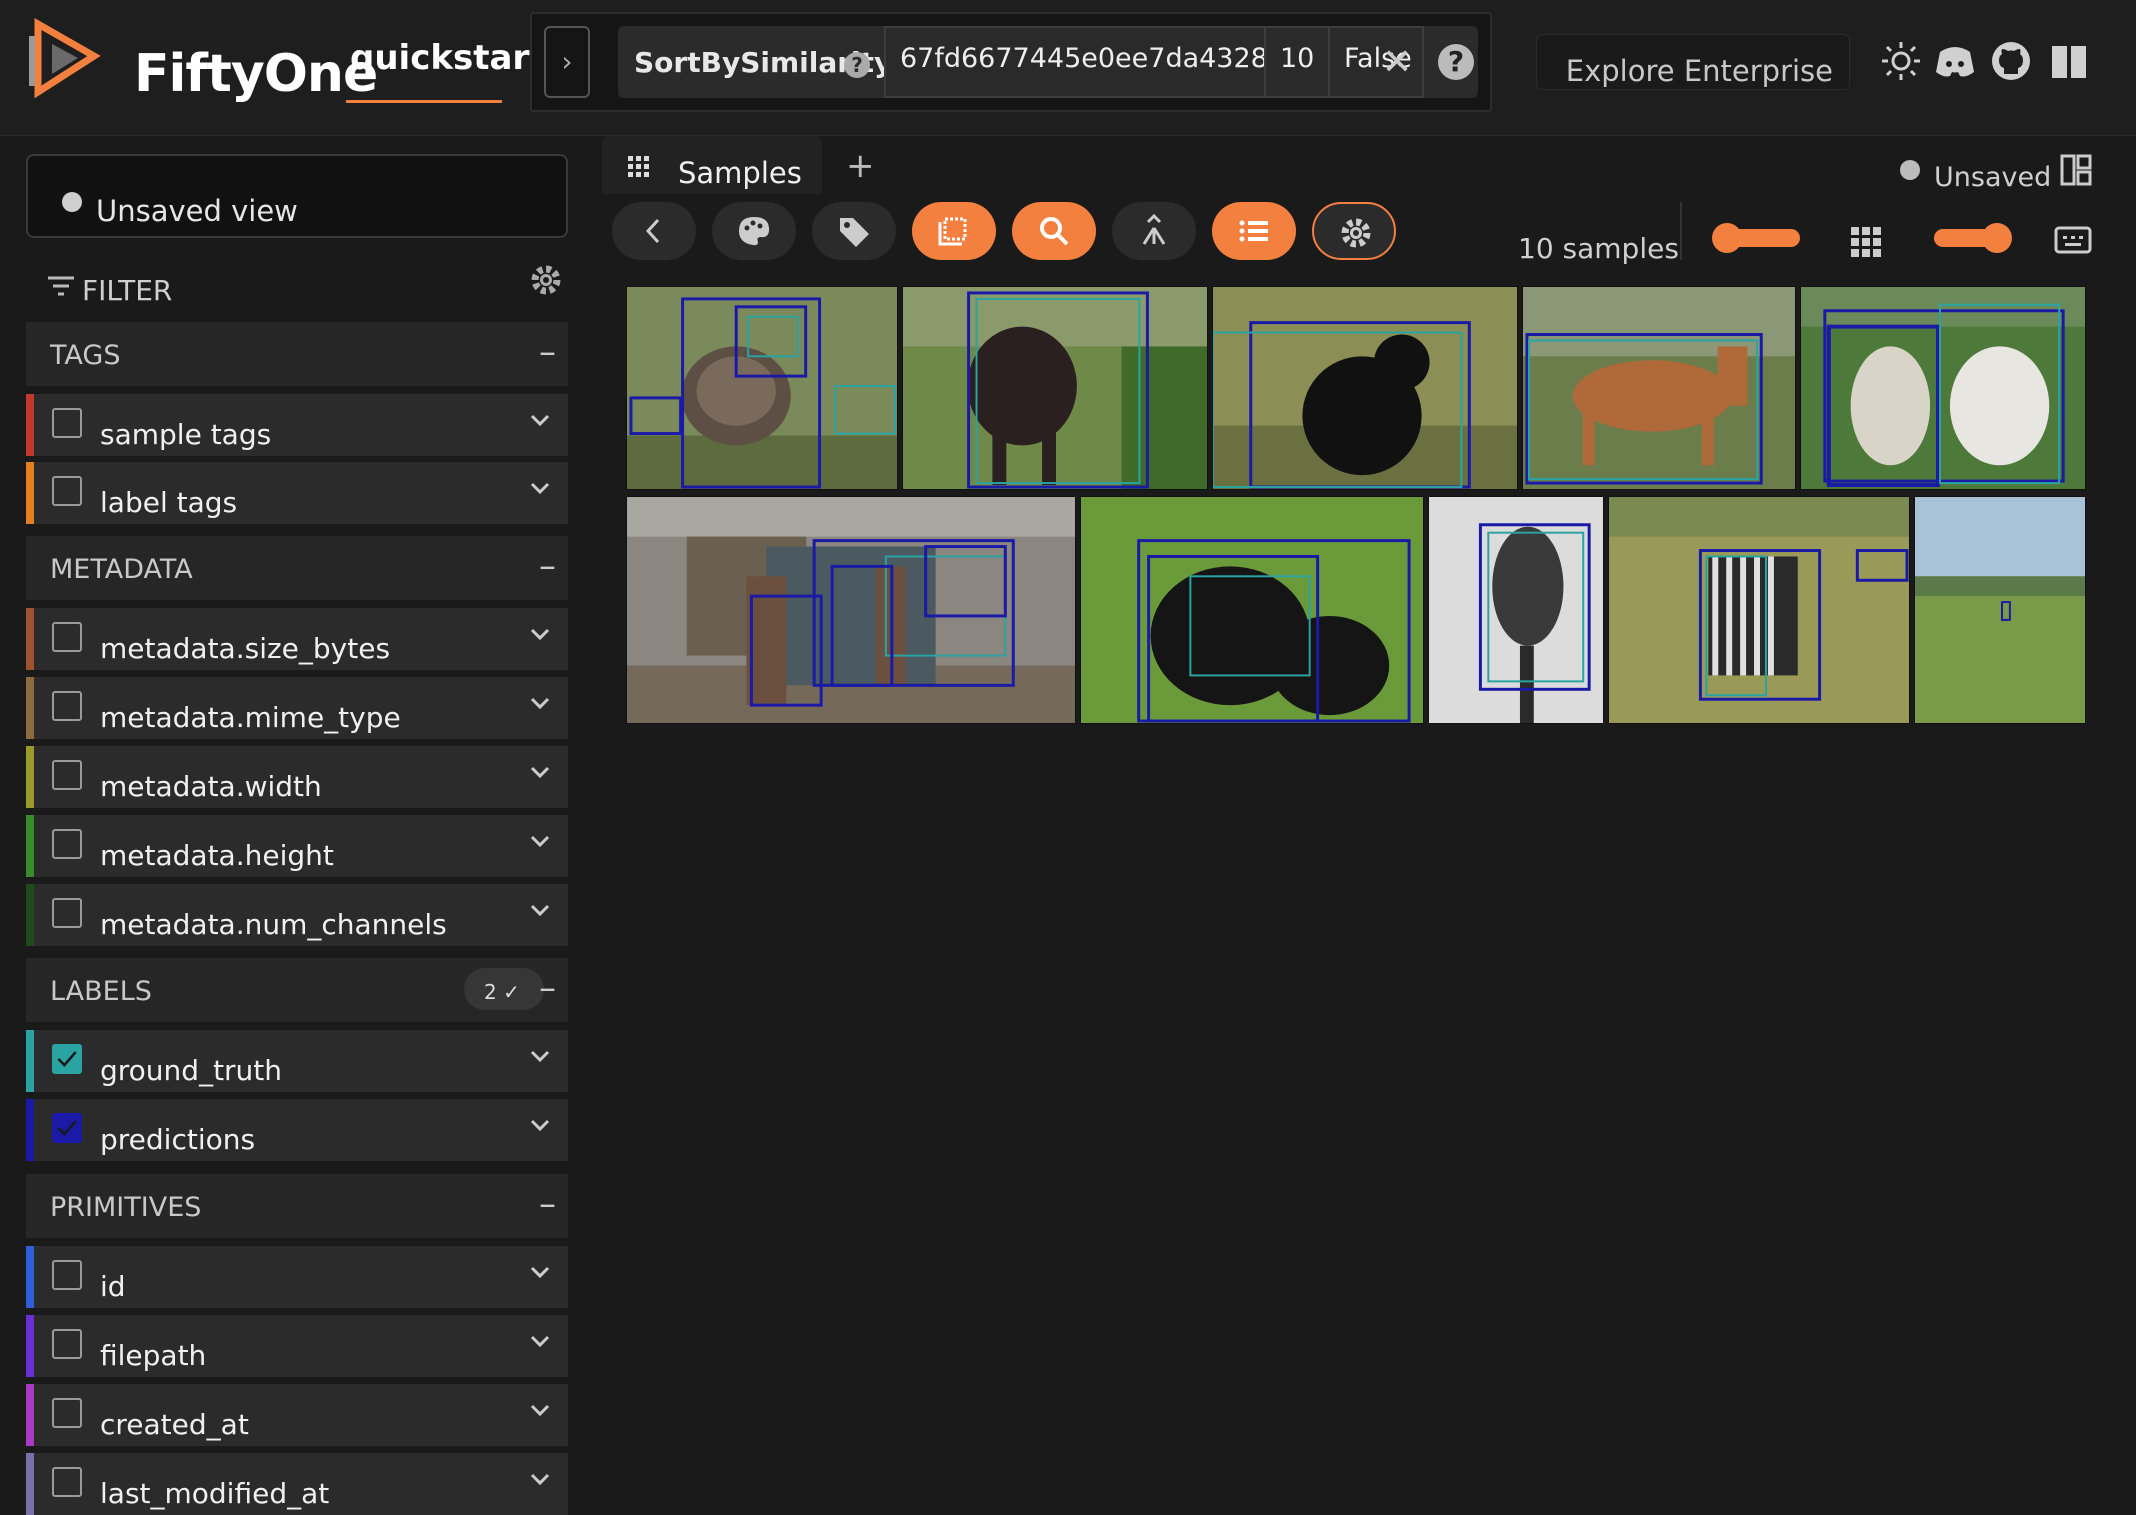  I want to click on filter-heading: FILTER, so click(127, 290).